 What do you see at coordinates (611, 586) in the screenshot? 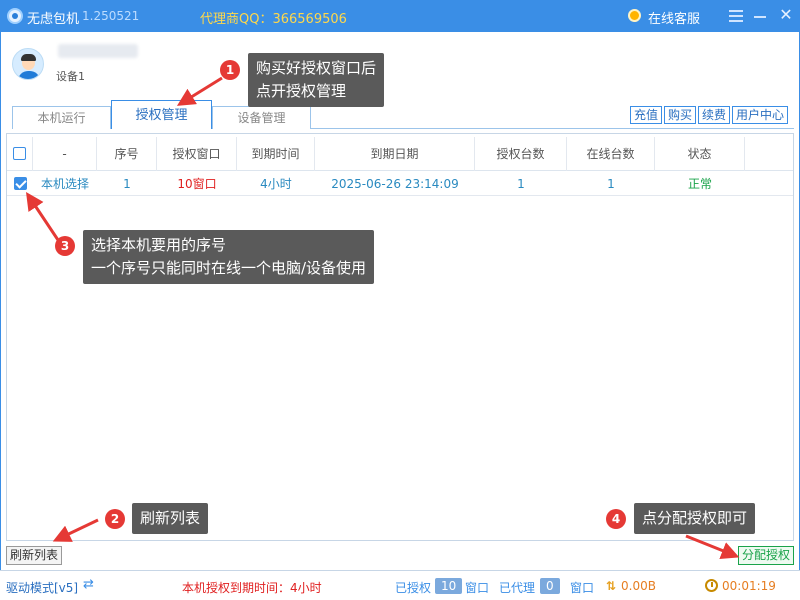
I see `traffic-icon: ⇅` at bounding box center [611, 586].